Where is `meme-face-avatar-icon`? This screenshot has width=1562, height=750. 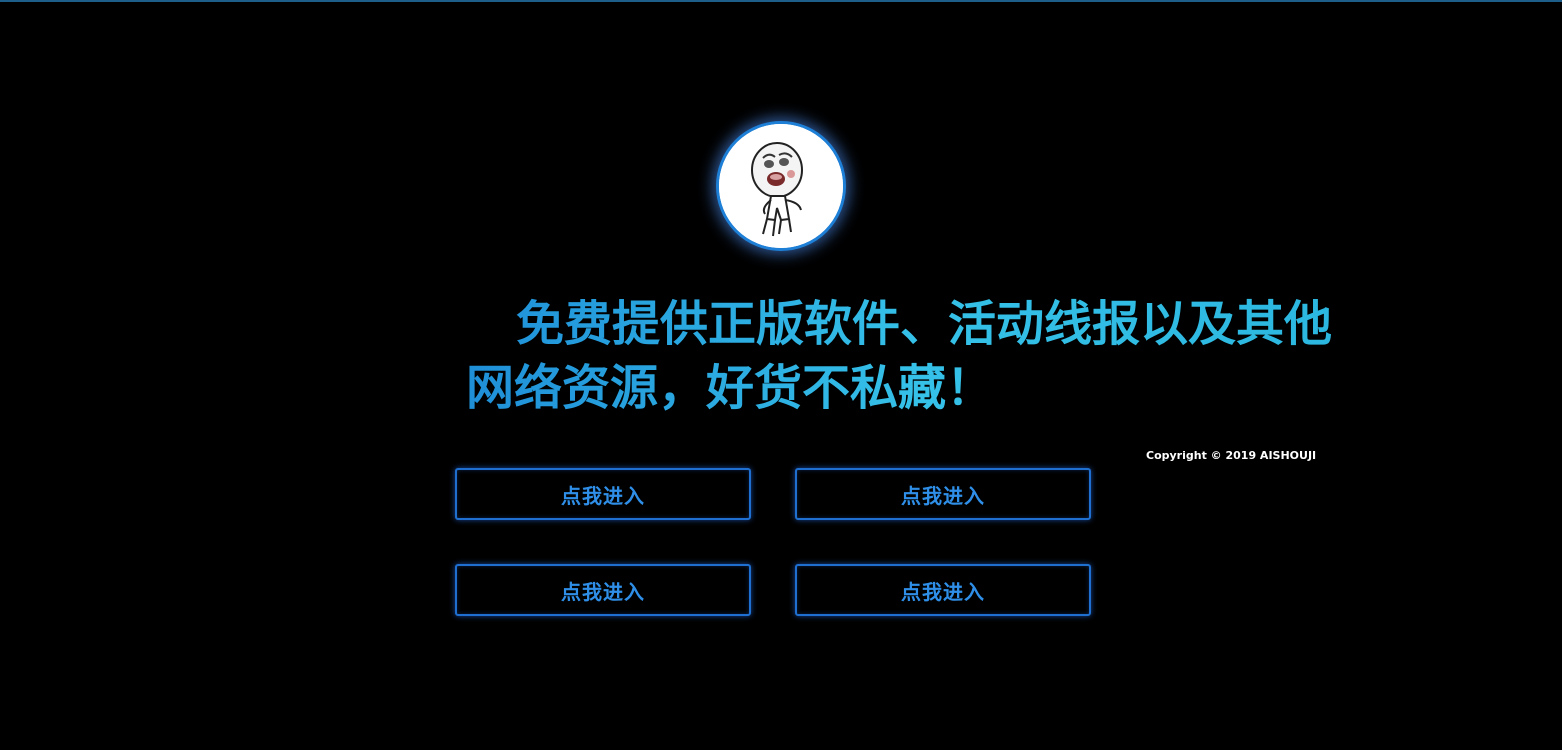
meme-face-avatar-icon is located at coordinates (781, 186).